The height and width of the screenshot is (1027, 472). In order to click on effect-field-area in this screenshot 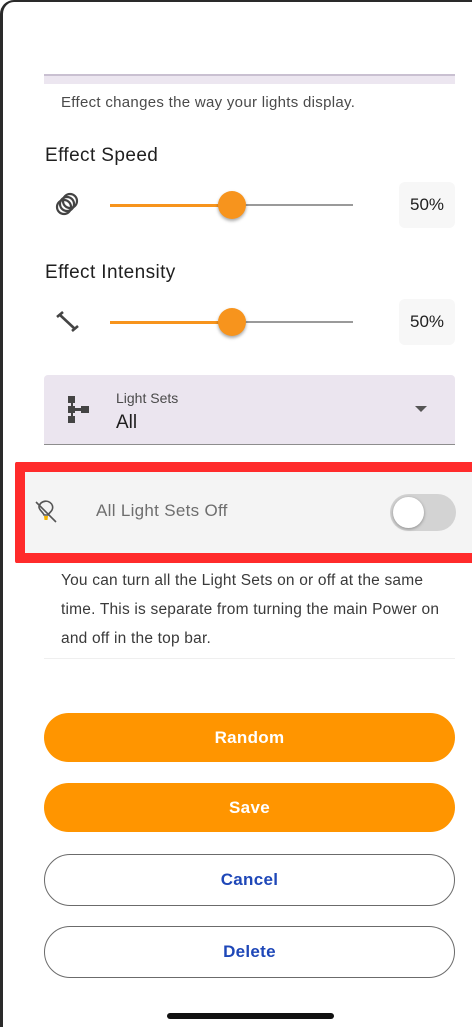, I will do `click(249, 38)`.